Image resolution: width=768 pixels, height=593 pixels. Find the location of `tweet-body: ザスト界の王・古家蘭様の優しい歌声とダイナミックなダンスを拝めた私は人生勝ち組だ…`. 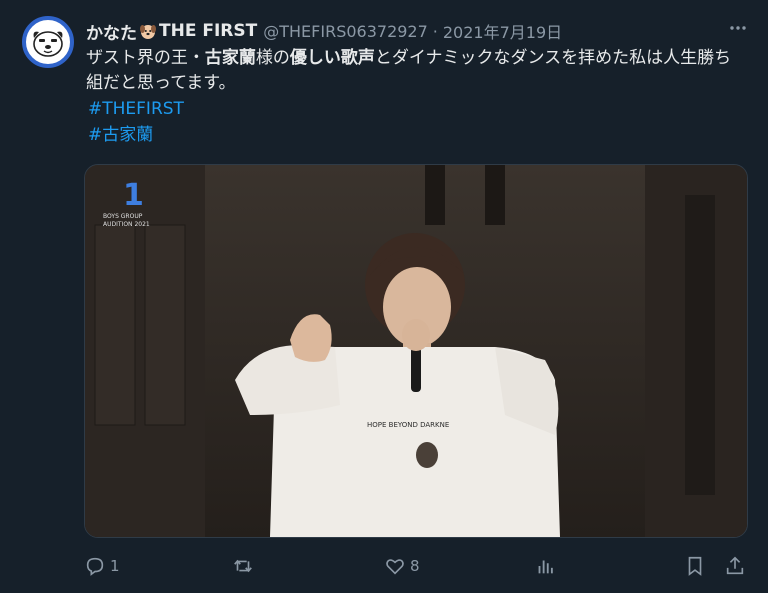

tweet-body: ザスト界の王・古家蘭様の優しい歌声とダイナミックなダンスを拝めた私は人生勝ち組だ… is located at coordinates (416, 71).